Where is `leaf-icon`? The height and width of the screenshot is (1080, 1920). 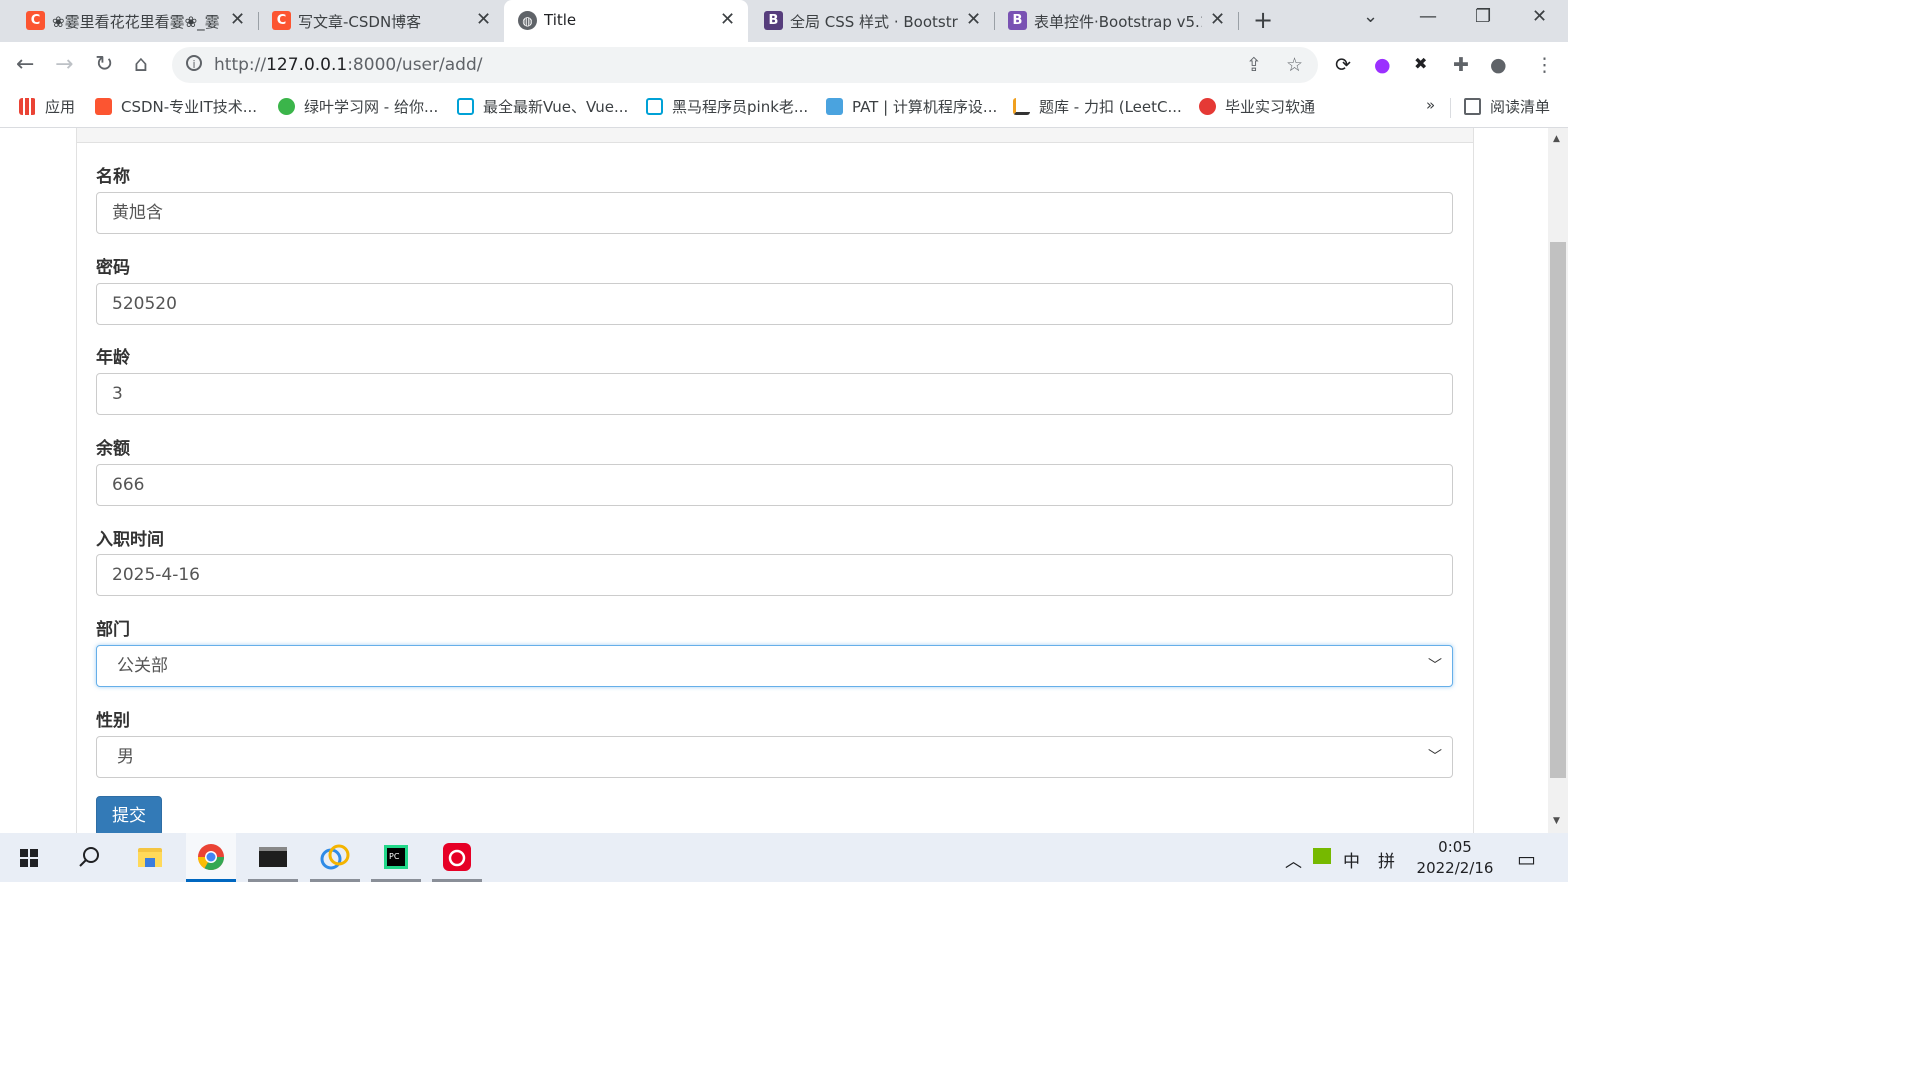 leaf-icon is located at coordinates (286, 106).